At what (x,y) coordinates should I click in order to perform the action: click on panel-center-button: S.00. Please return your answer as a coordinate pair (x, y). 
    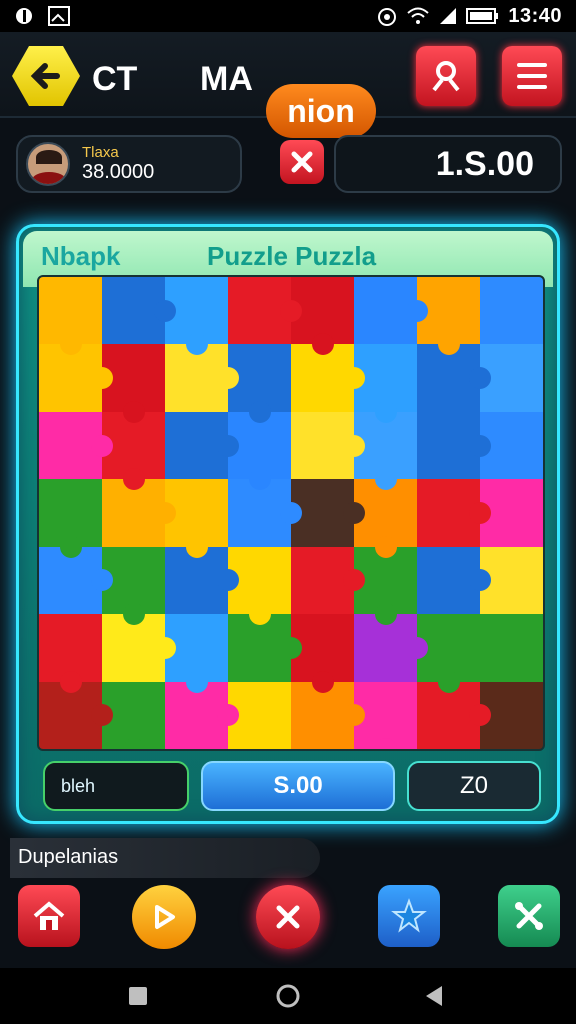
    Looking at the image, I should click on (298, 786).